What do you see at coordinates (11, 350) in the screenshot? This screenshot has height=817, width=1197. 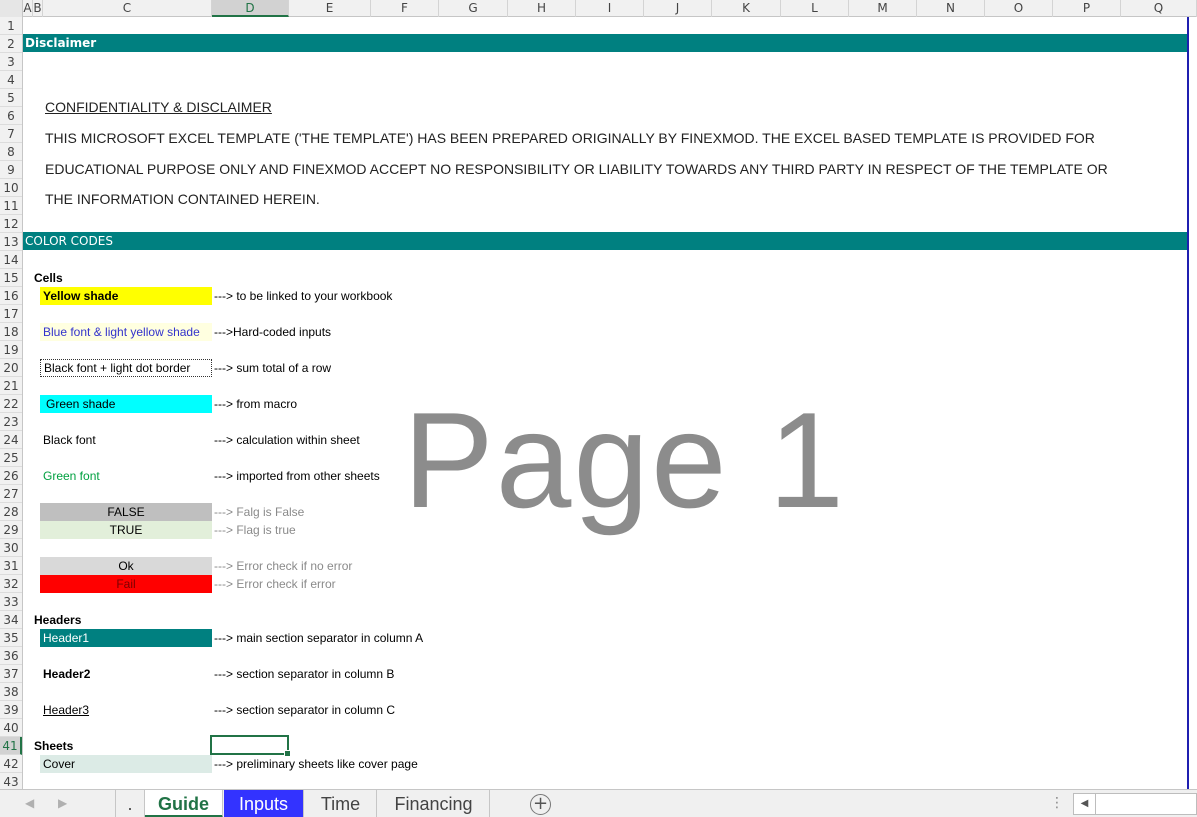 I see `row-header-19: 19` at bounding box center [11, 350].